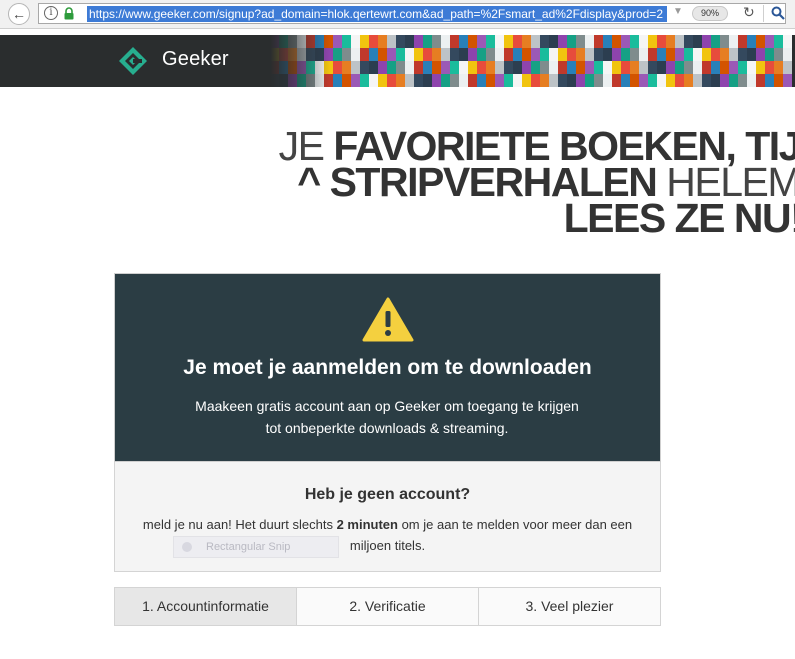  What do you see at coordinates (133, 61) in the screenshot?
I see `geeker-logo-icon` at bounding box center [133, 61].